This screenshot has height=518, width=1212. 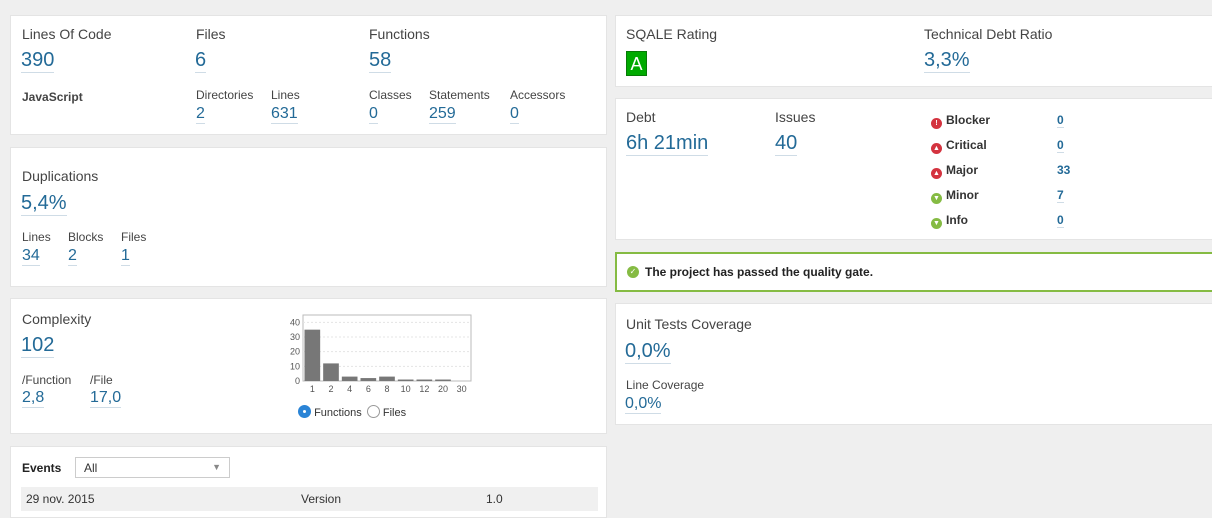 What do you see at coordinates (295, 352) in the screenshot?
I see `y-tick-label: 20` at bounding box center [295, 352].